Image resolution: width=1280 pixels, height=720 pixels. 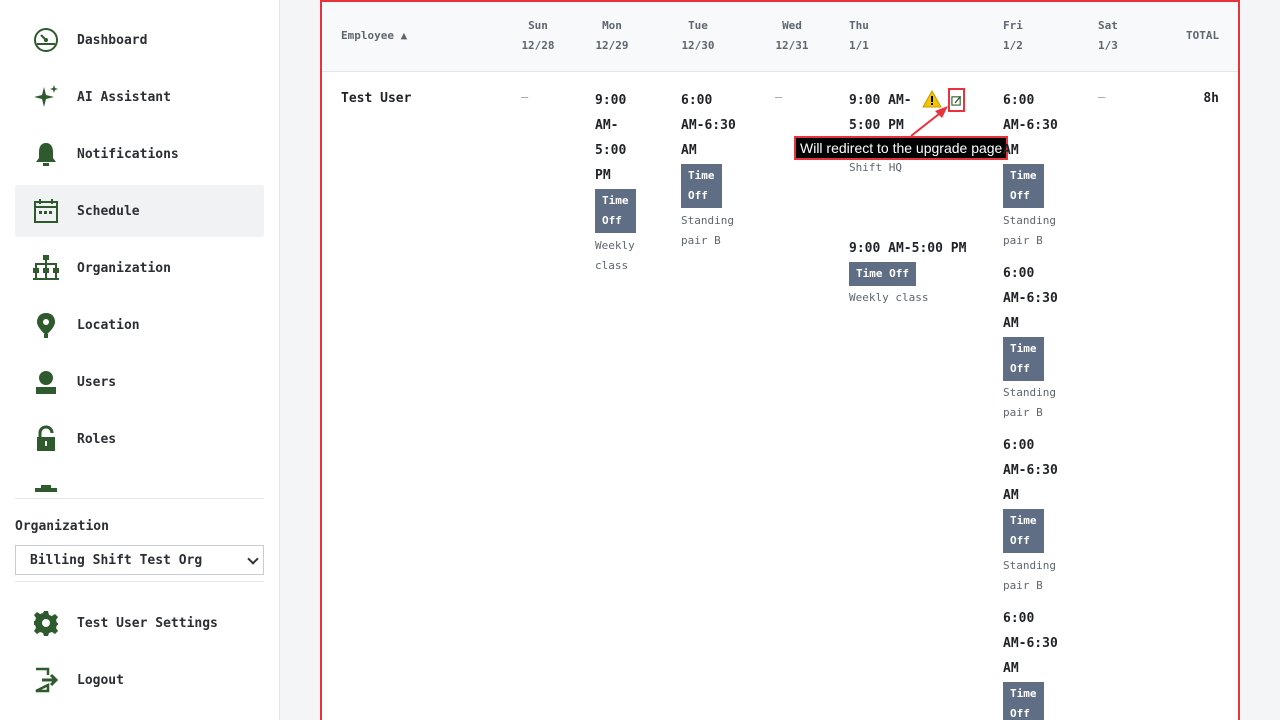 I want to click on lock-icon, so click(x=46, y=439).